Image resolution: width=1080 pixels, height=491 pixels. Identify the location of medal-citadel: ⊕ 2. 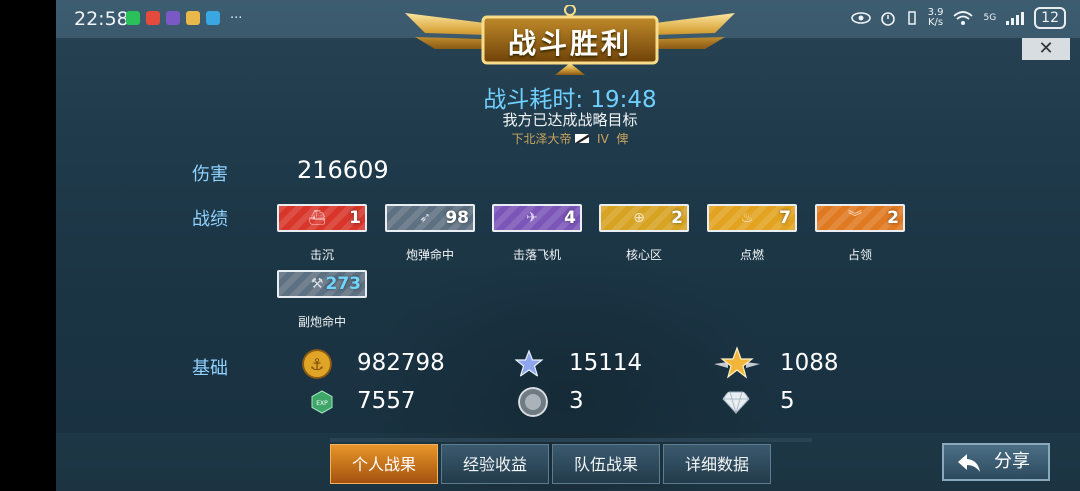
(644, 218).